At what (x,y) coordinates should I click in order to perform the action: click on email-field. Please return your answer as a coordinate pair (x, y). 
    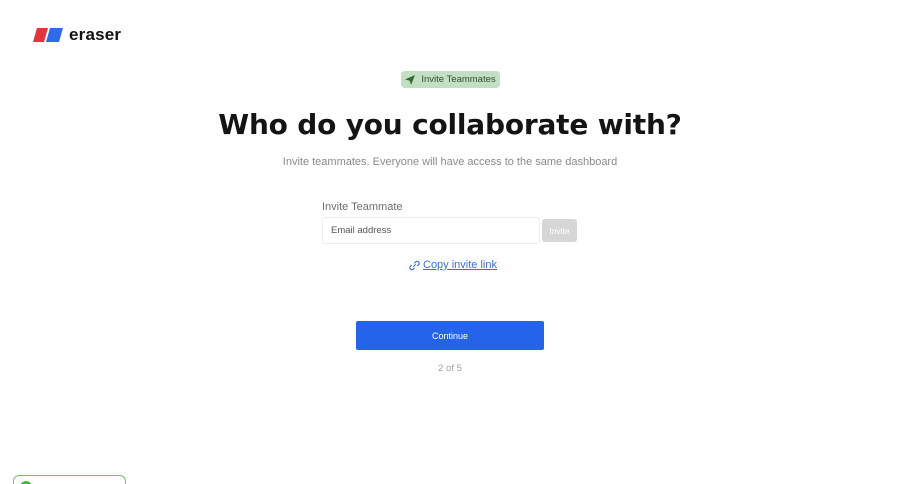
    Looking at the image, I should click on (431, 230).